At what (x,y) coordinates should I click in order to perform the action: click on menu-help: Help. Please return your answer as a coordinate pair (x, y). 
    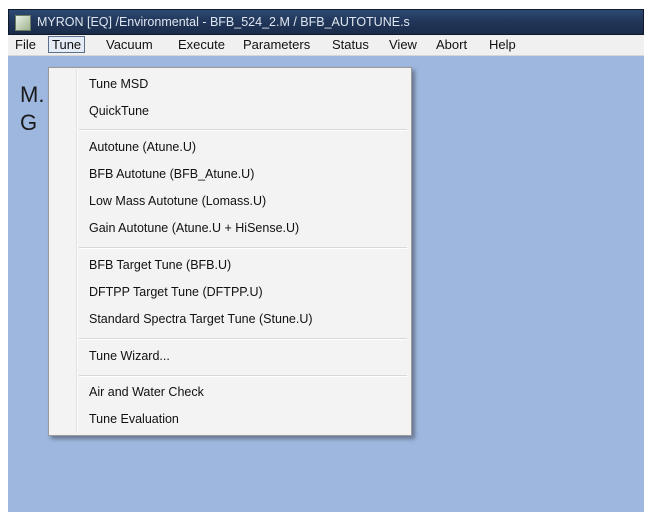
    Looking at the image, I should click on (502, 44).